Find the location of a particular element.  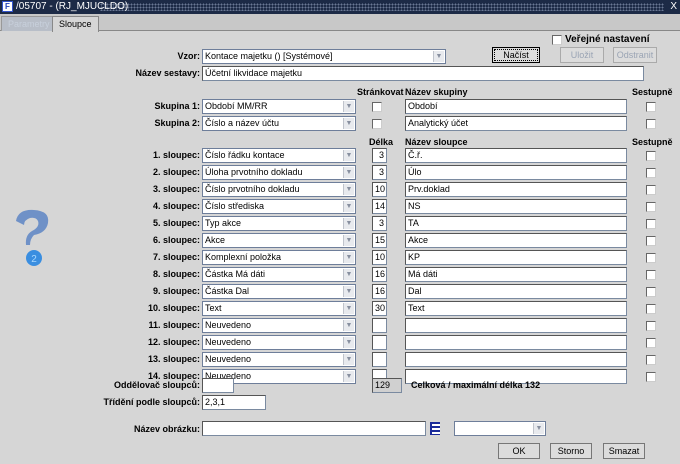

column-6-select: Akce ▼ is located at coordinates (279, 240).